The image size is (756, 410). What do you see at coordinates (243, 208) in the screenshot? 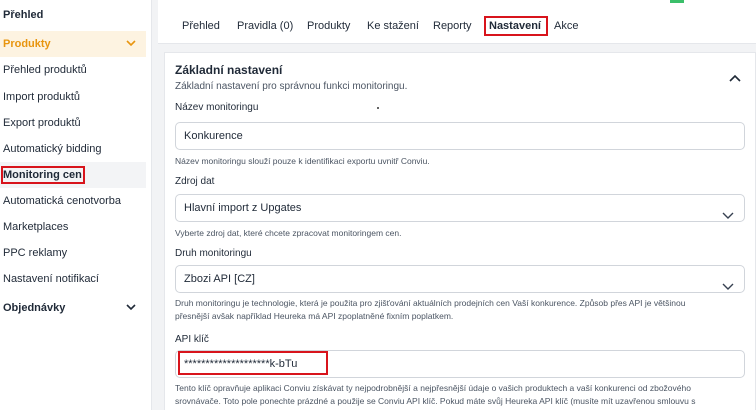
I see `data-source-value: Hlavní import z Upgates` at bounding box center [243, 208].